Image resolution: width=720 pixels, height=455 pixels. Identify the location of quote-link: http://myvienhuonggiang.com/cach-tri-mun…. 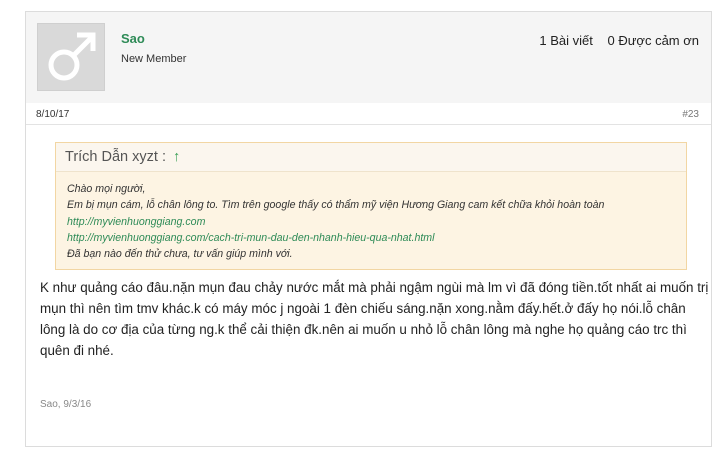
(374, 238).